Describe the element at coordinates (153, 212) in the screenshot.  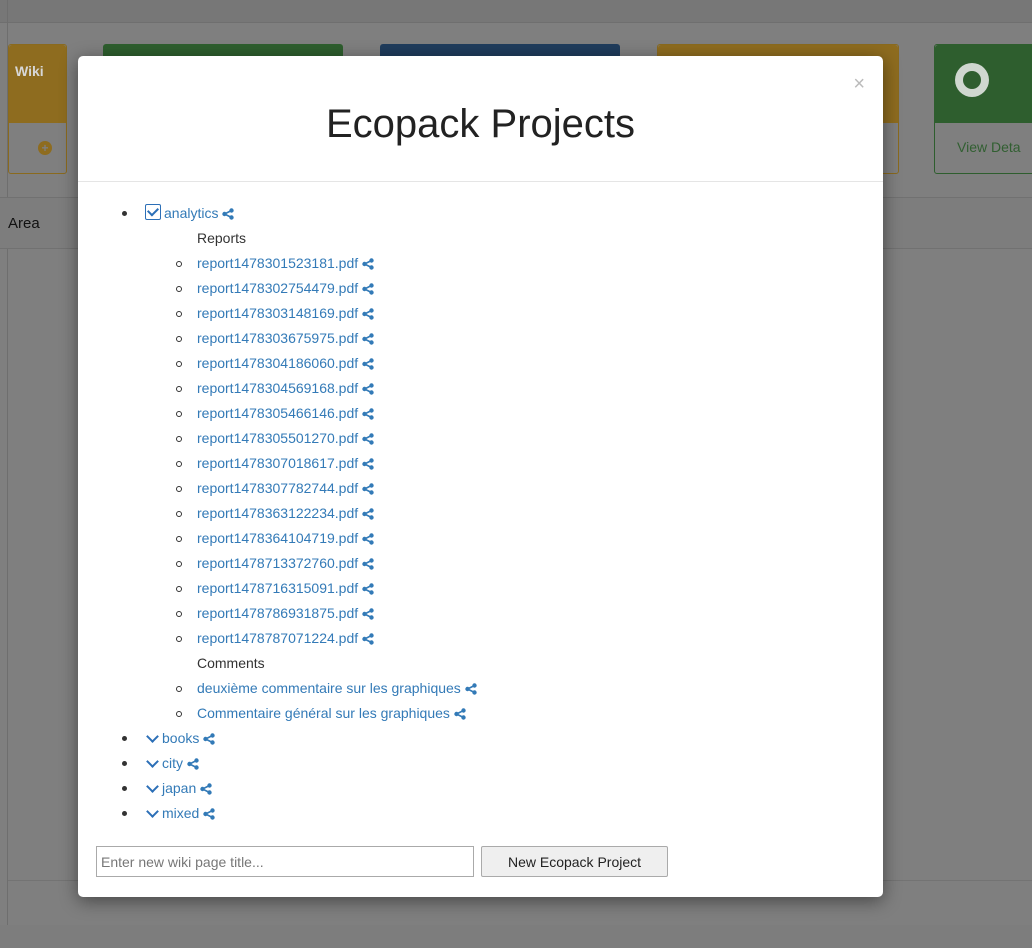
I see `check-square-icon` at that location.